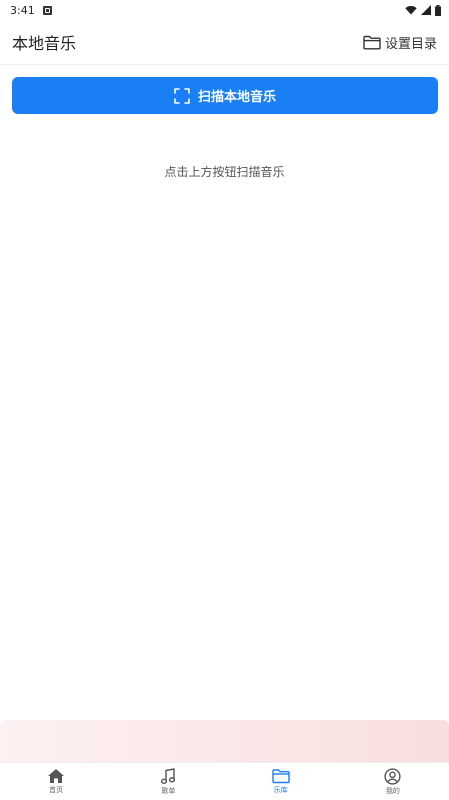 Image resolution: width=449 pixels, height=800 pixels. Describe the element at coordinates (168, 790) in the screenshot. I see `nav-label-playlist: 歌单` at that location.